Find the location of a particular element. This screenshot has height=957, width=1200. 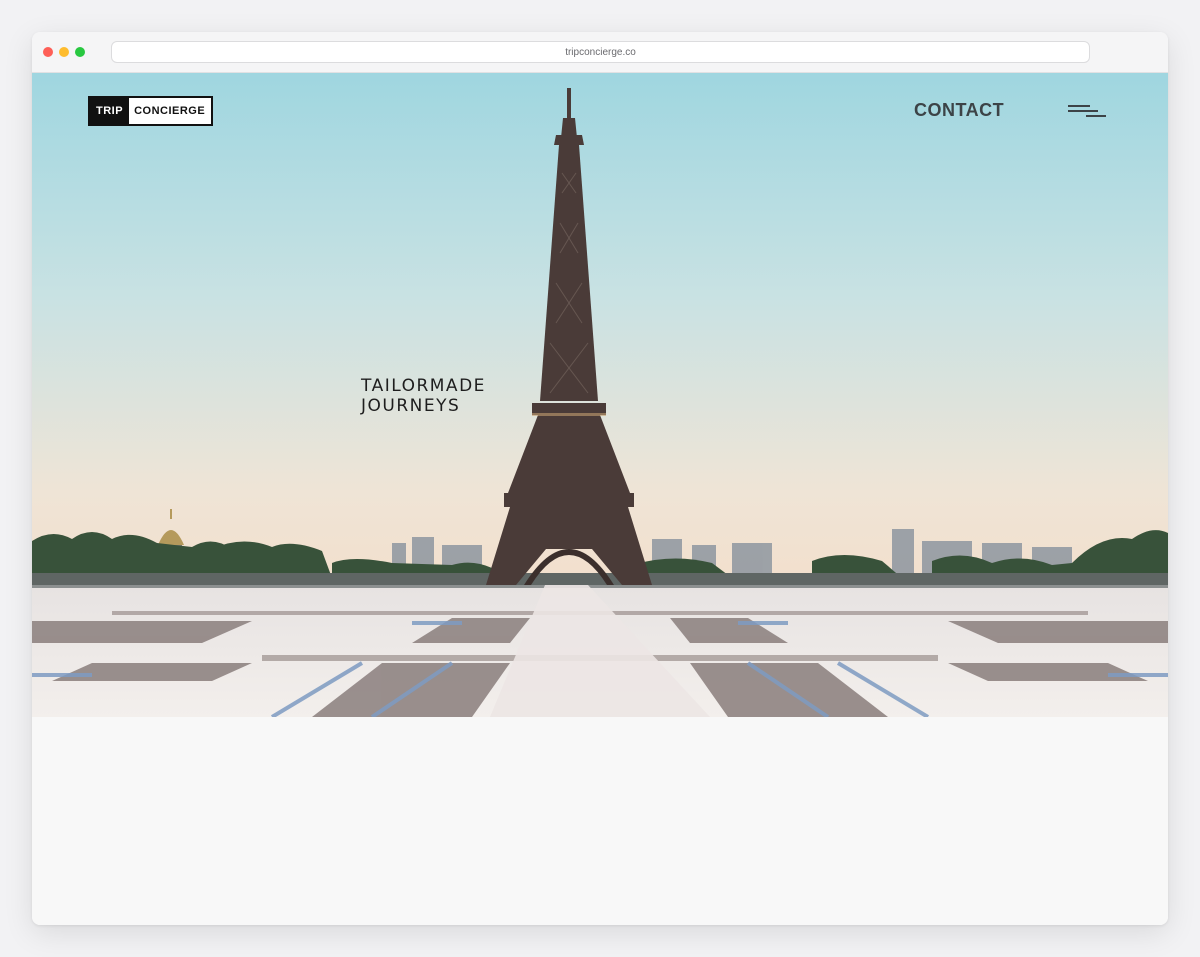

address-bar: tripconcierge.co is located at coordinates (600, 52).